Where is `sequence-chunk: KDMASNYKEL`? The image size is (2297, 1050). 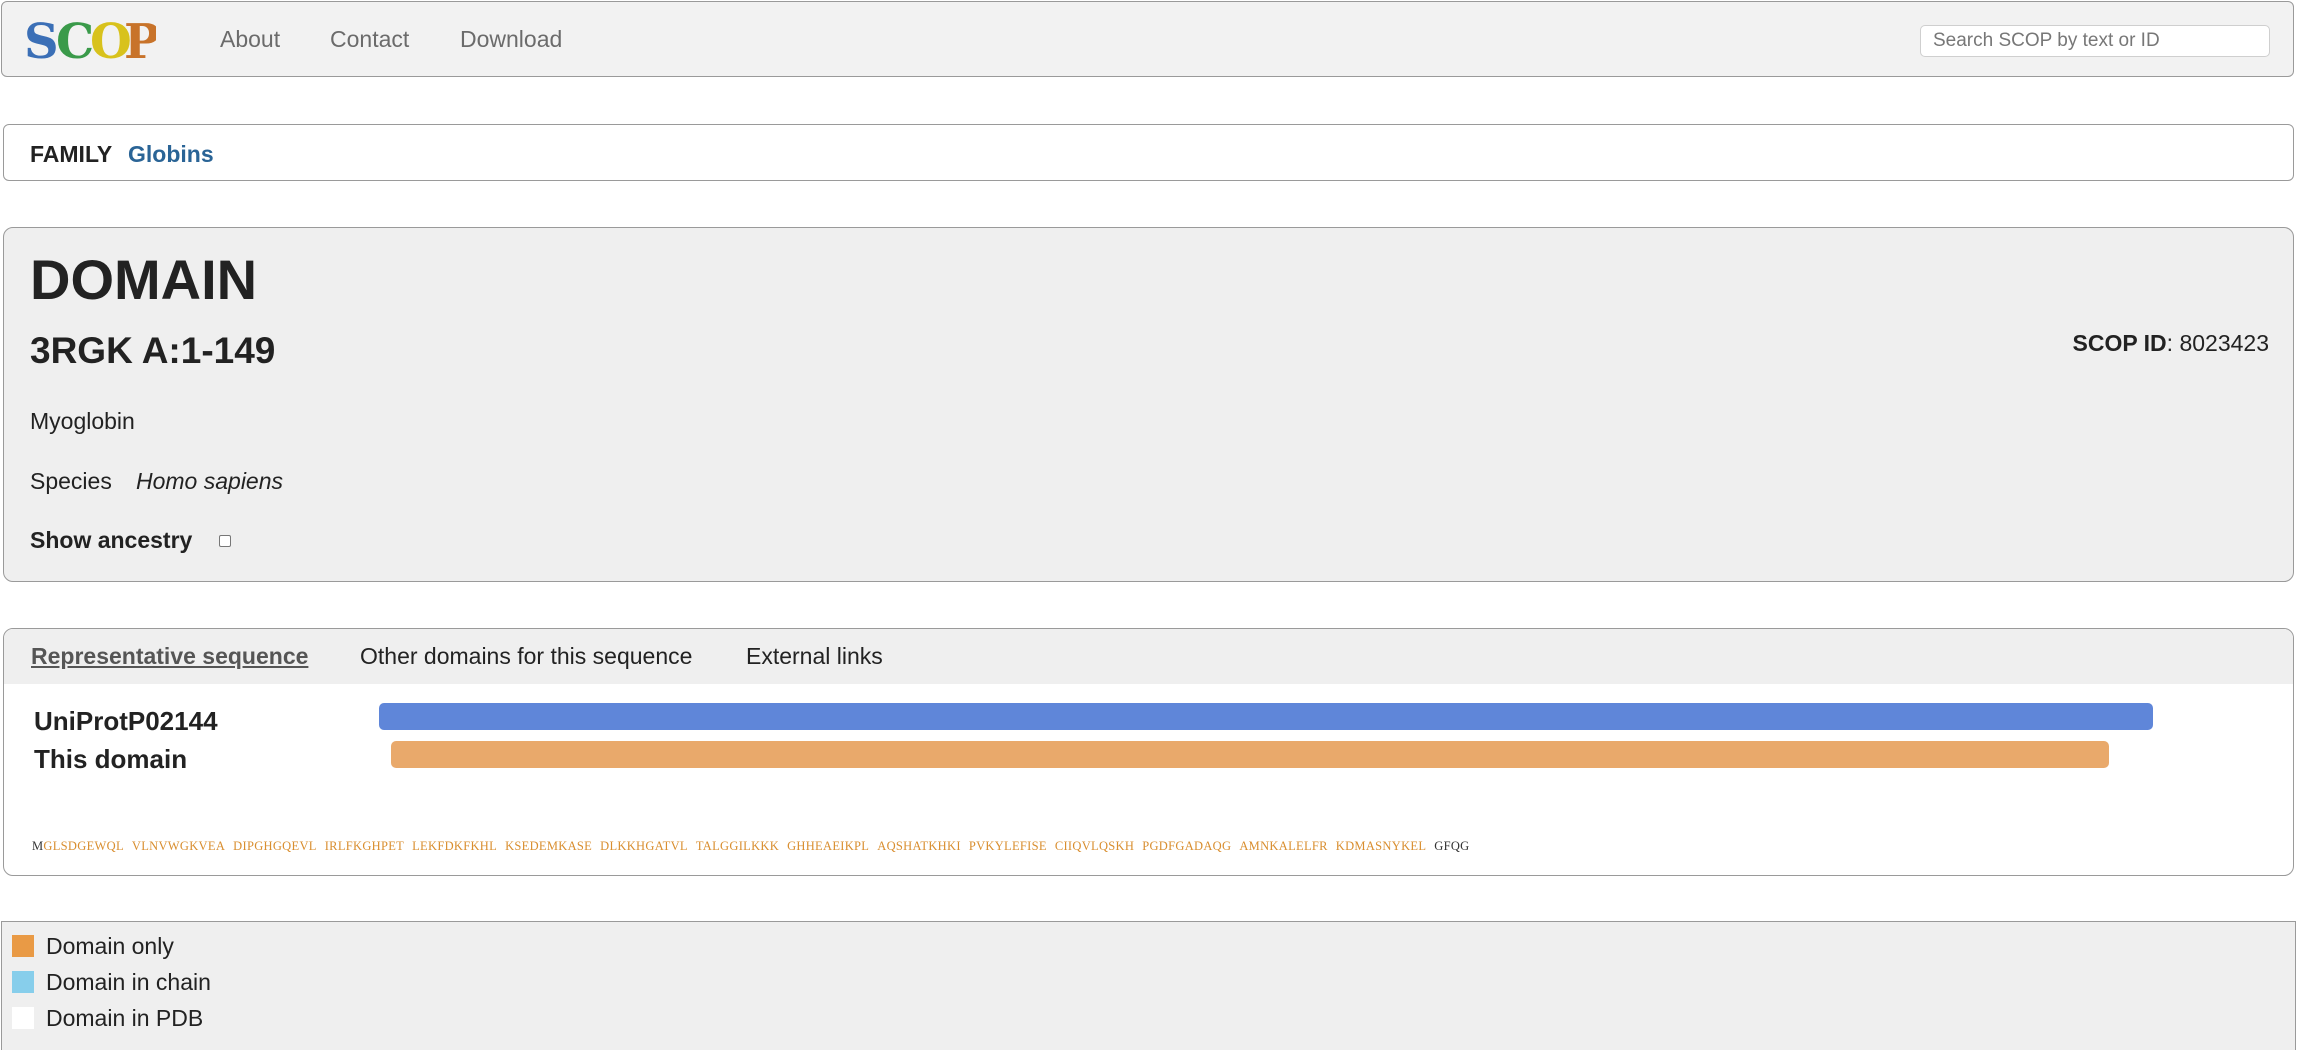 sequence-chunk: KDMASNYKEL is located at coordinates (1381, 846).